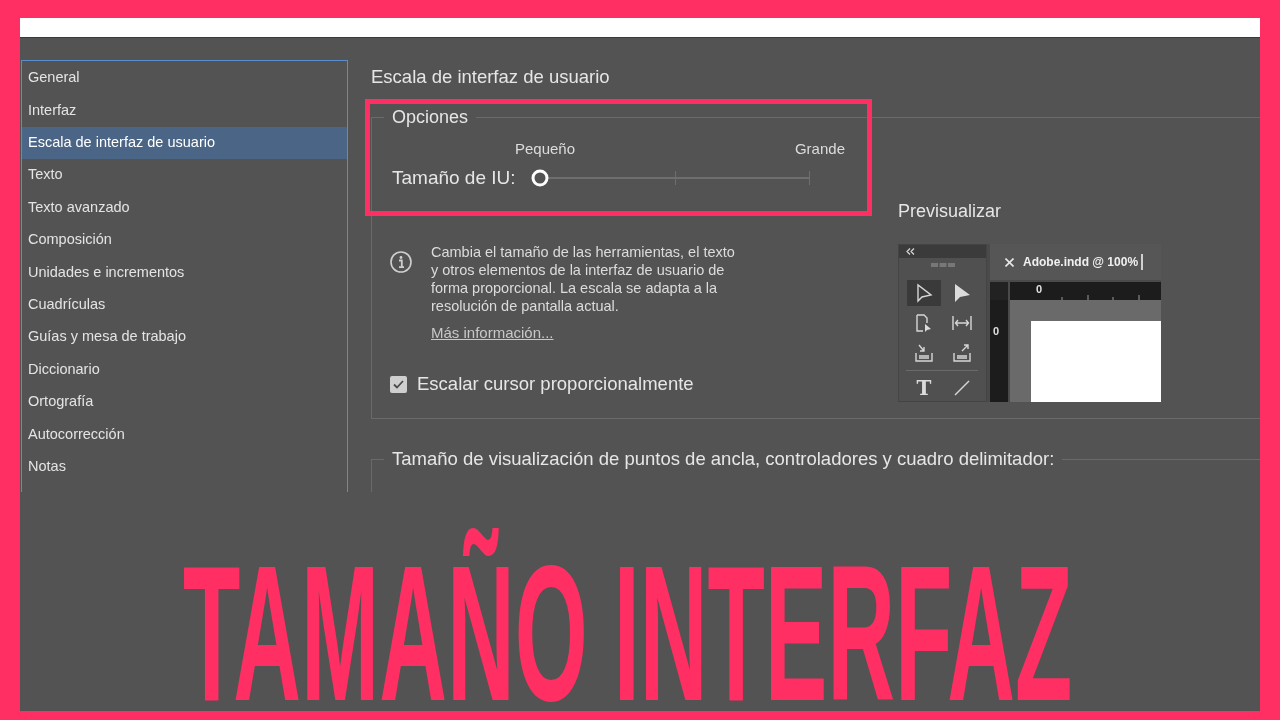  What do you see at coordinates (924, 353) in the screenshot?
I see `tray-down-arrow-icon` at bounding box center [924, 353].